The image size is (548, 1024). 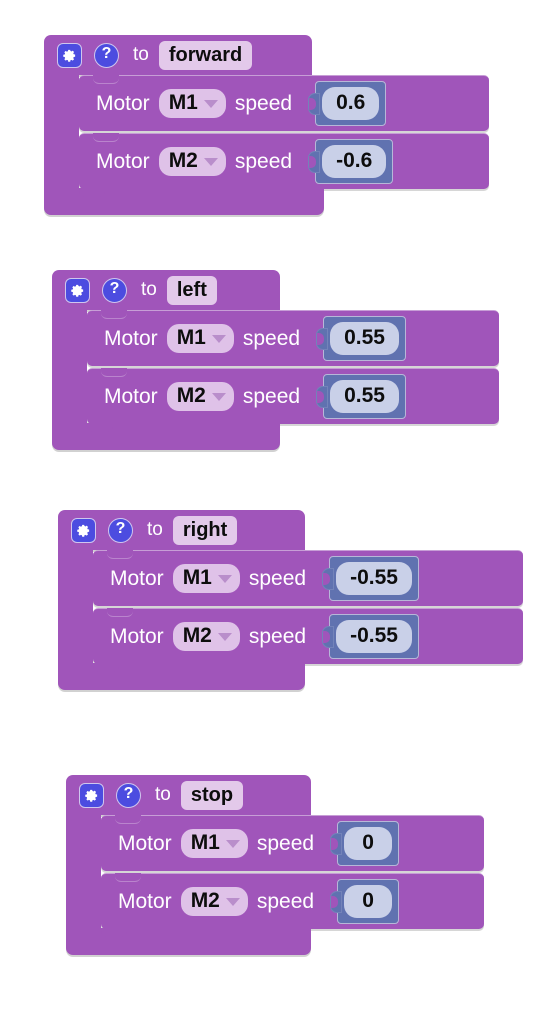 What do you see at coordinates (205, 530) in the screenshot?
I see `procedure-name-chip: right` at bounding box center [205, 530].